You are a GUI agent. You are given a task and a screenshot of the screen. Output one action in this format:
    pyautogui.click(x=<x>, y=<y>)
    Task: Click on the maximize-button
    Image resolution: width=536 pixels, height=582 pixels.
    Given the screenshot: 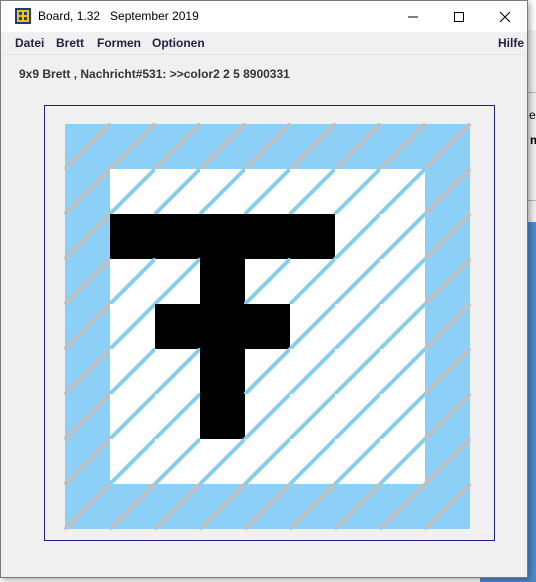 What is the action you would take?
    pyautogui.click(x=459, y=16)
    